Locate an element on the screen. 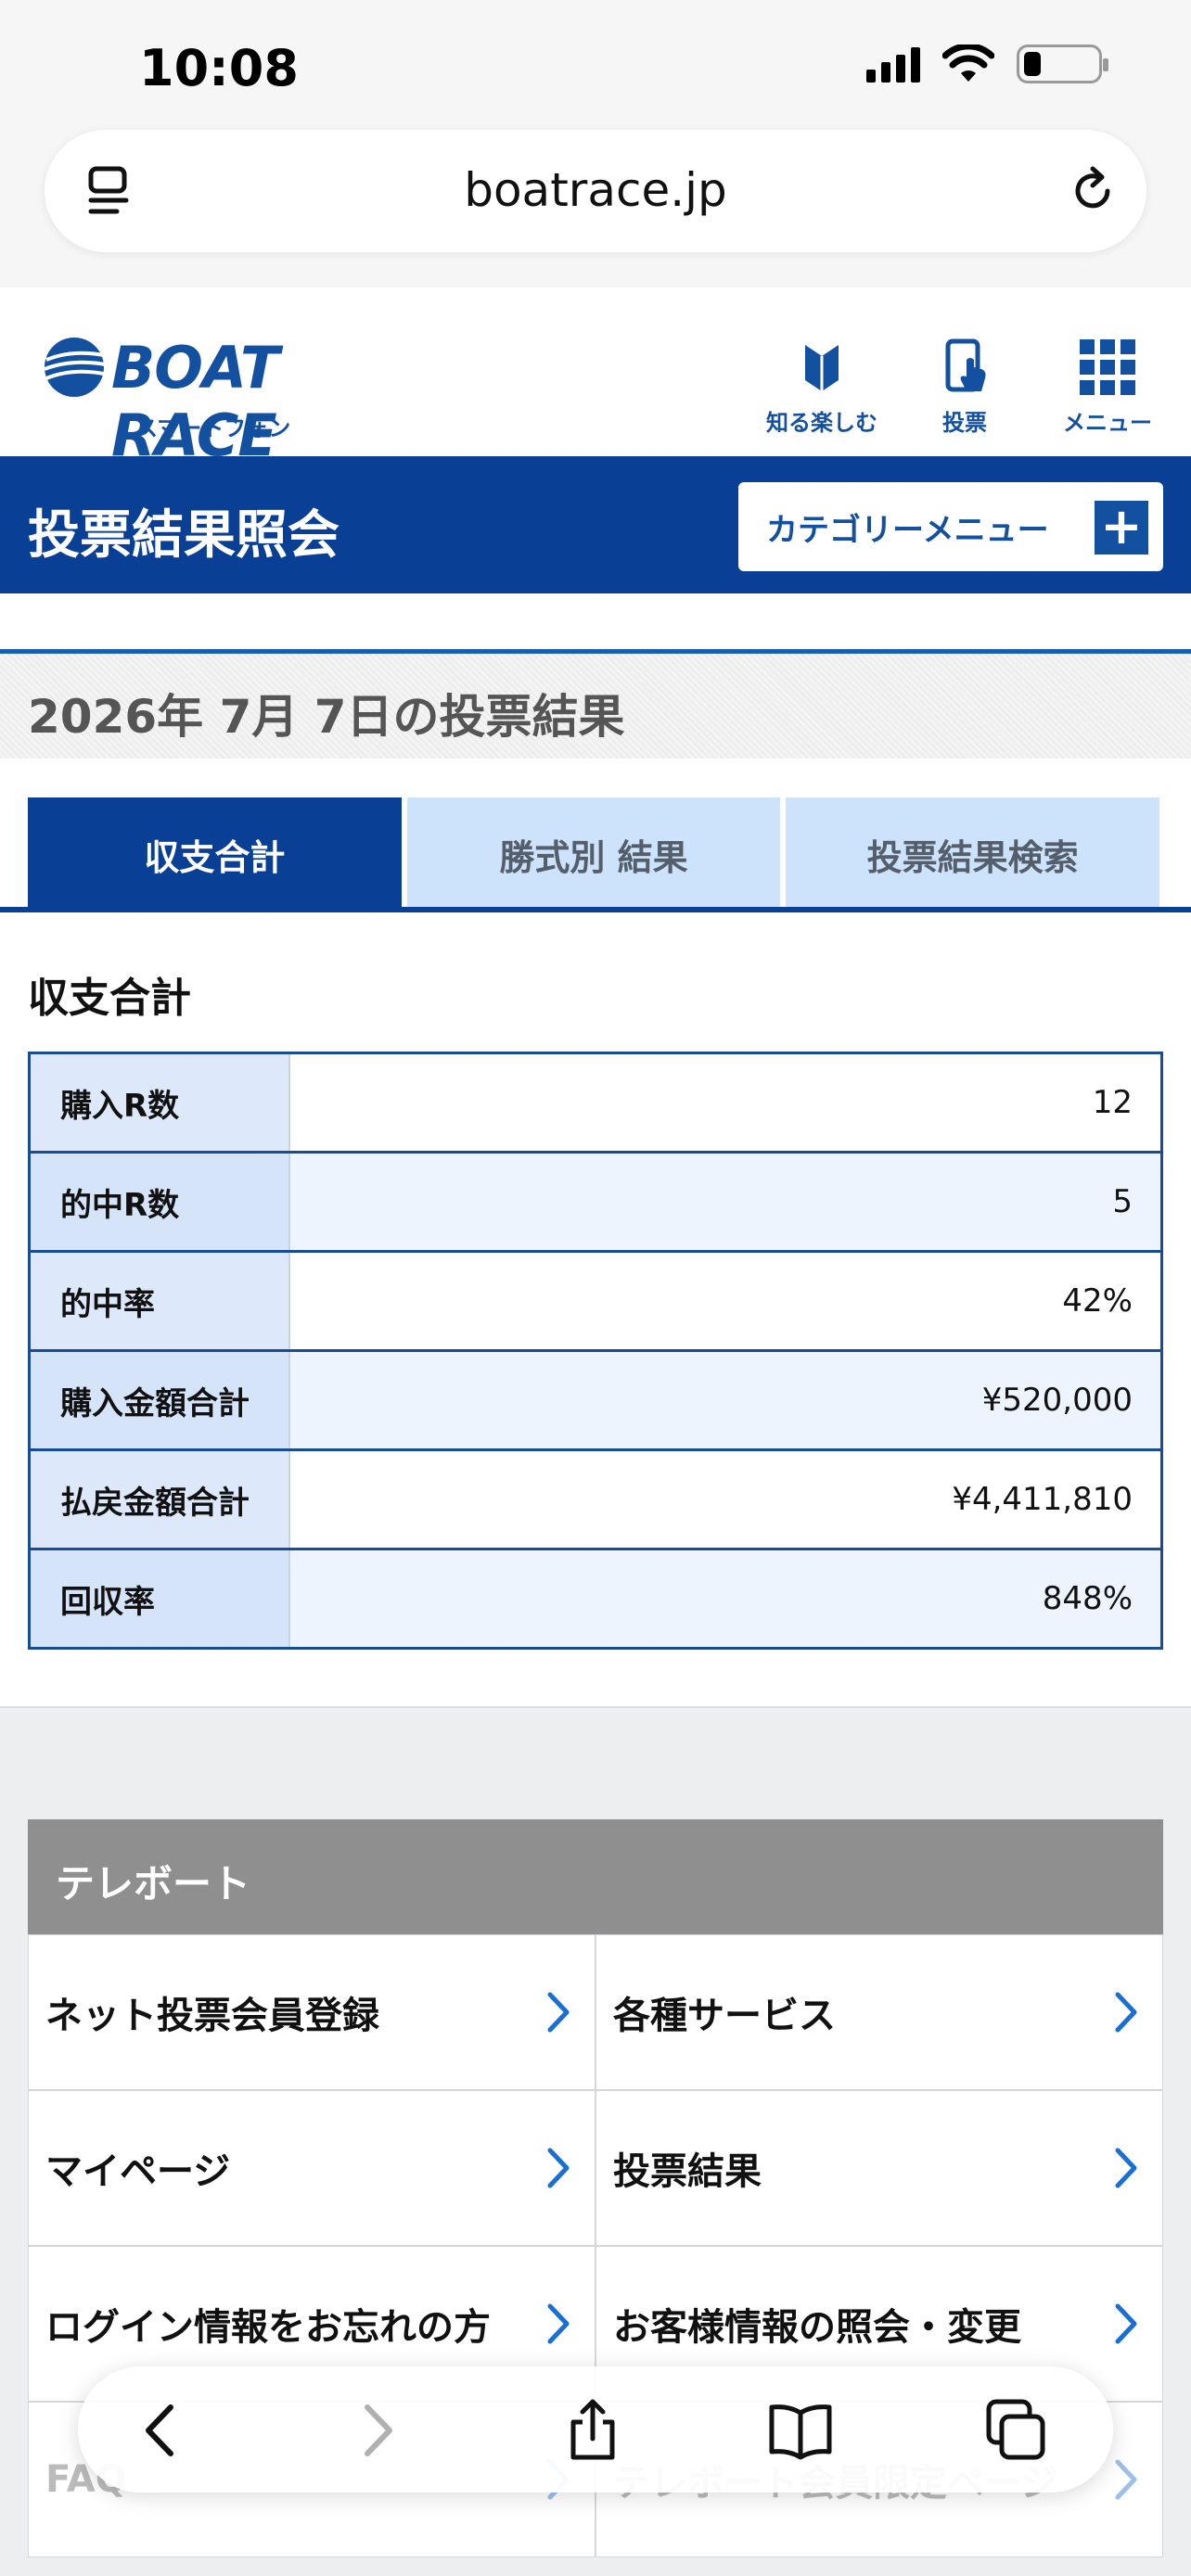 The width and height of the screenshot is (1191, 2576). forward-icon is located at coordinates (375, 2431).